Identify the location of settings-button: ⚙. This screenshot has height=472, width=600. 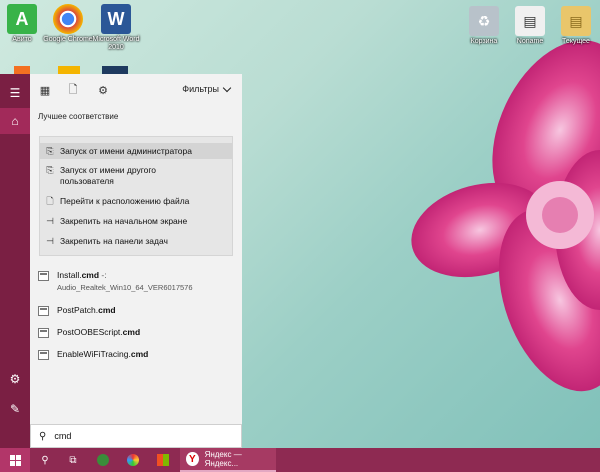
(15, 379).